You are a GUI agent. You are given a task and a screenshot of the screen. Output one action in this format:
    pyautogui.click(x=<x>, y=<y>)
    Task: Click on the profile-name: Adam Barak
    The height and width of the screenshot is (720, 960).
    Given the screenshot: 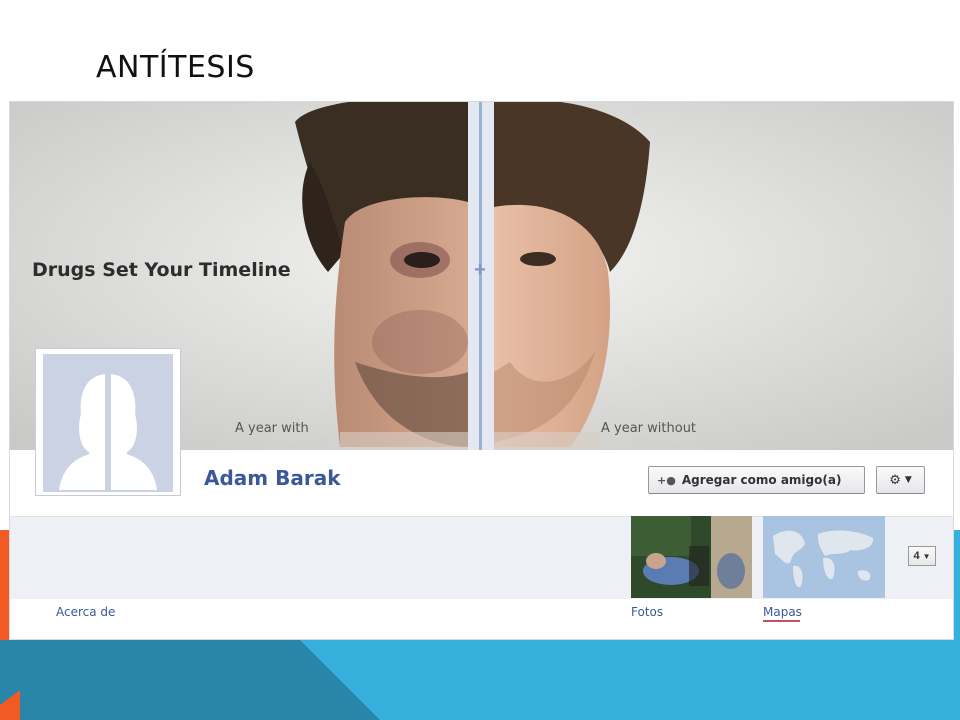 What is the action you would take?
    pyautogui.click(x=272, y=478)
    